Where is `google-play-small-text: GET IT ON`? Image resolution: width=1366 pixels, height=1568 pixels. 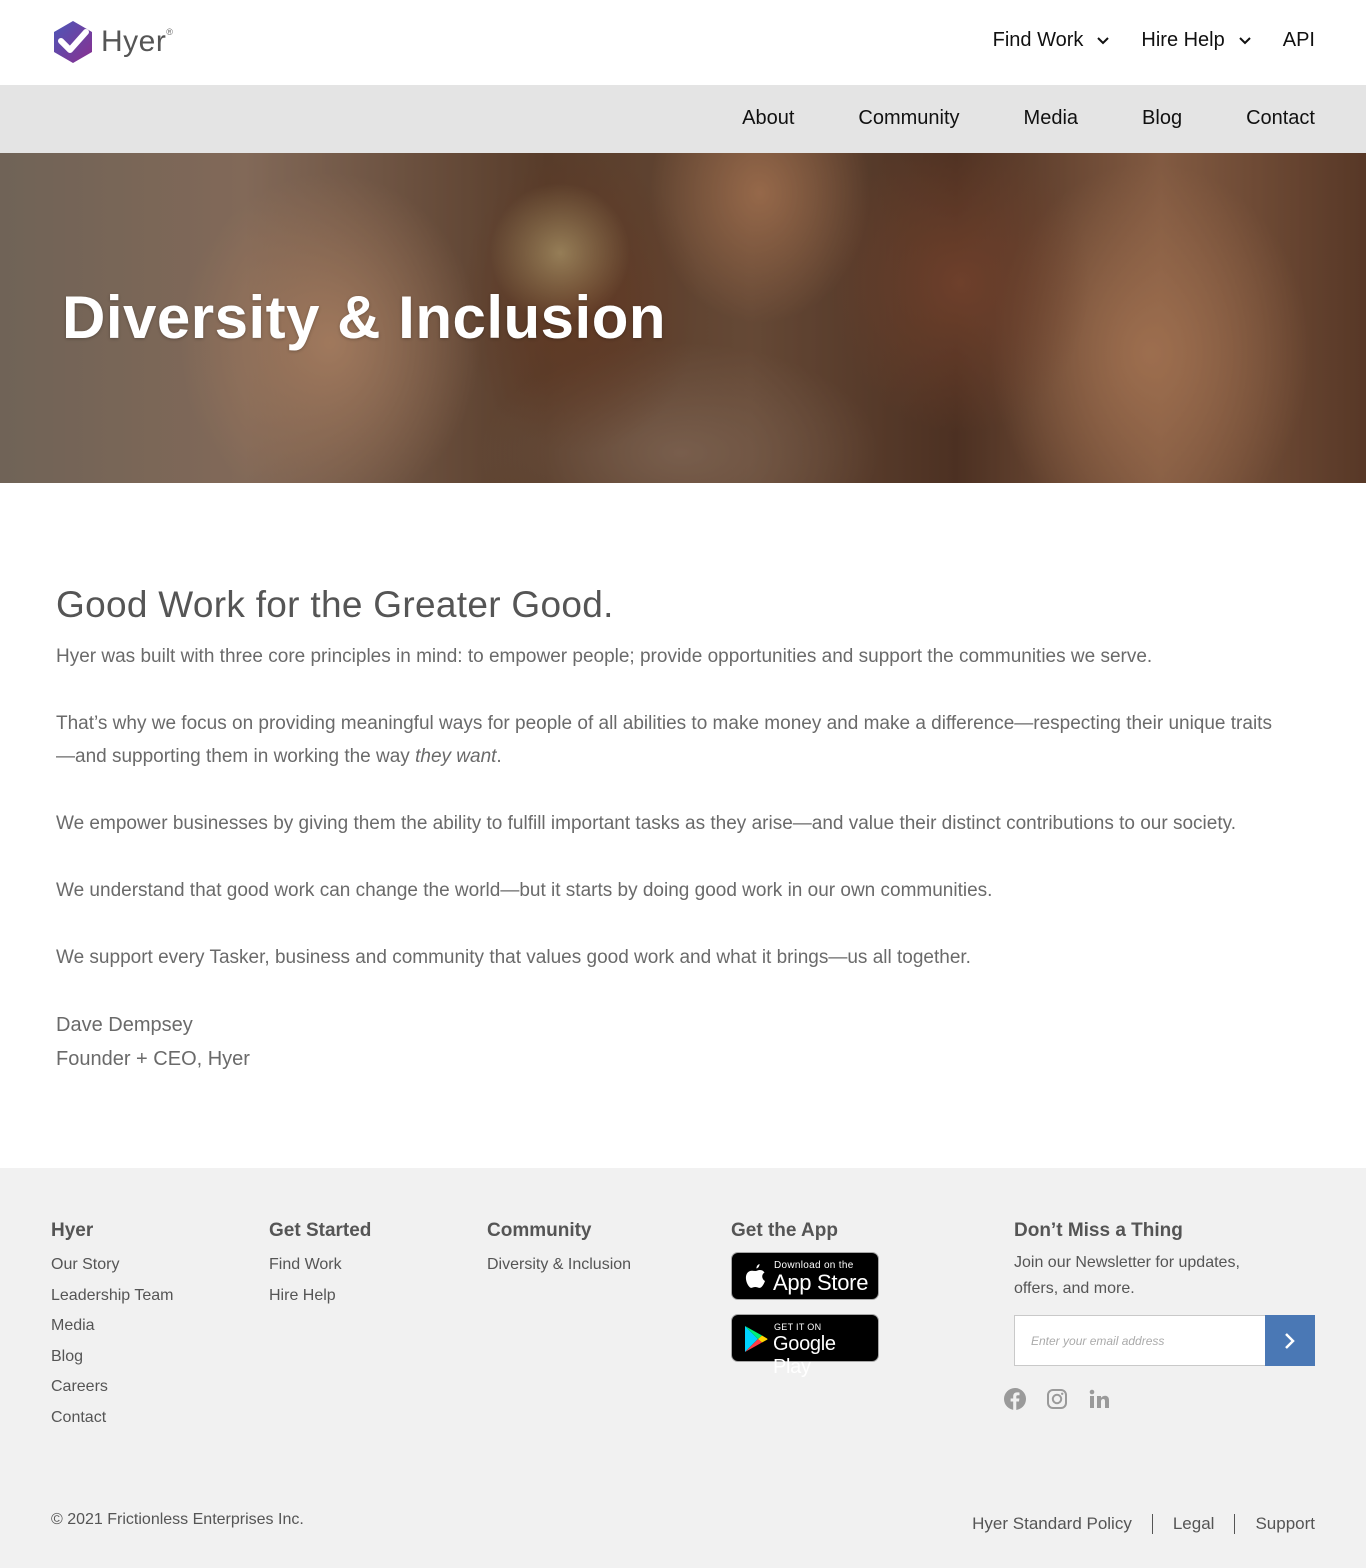 google-play-small-text: GET IT ON is located at coordinates (798, 1327).